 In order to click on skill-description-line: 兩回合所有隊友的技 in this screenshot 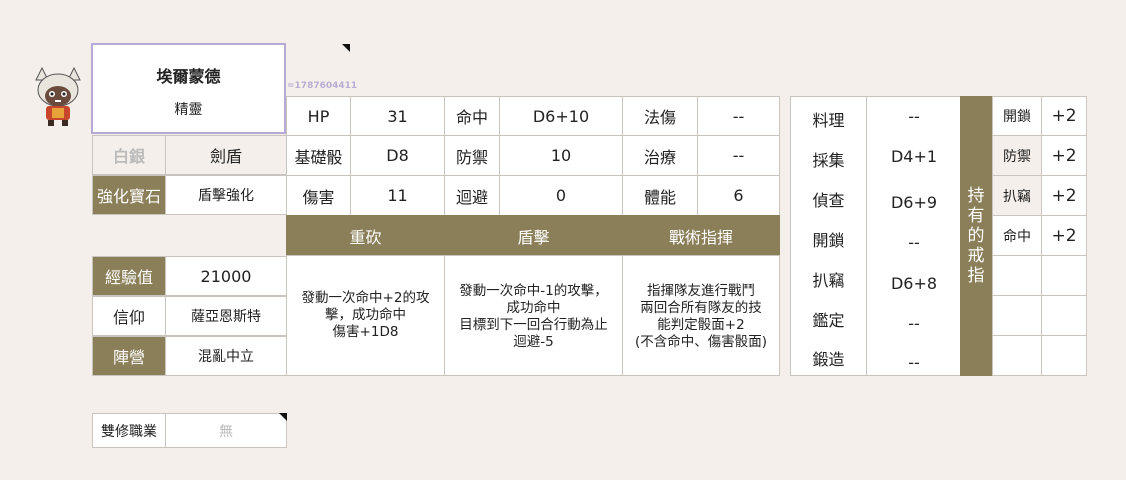, I will do `click(701, 308)`.